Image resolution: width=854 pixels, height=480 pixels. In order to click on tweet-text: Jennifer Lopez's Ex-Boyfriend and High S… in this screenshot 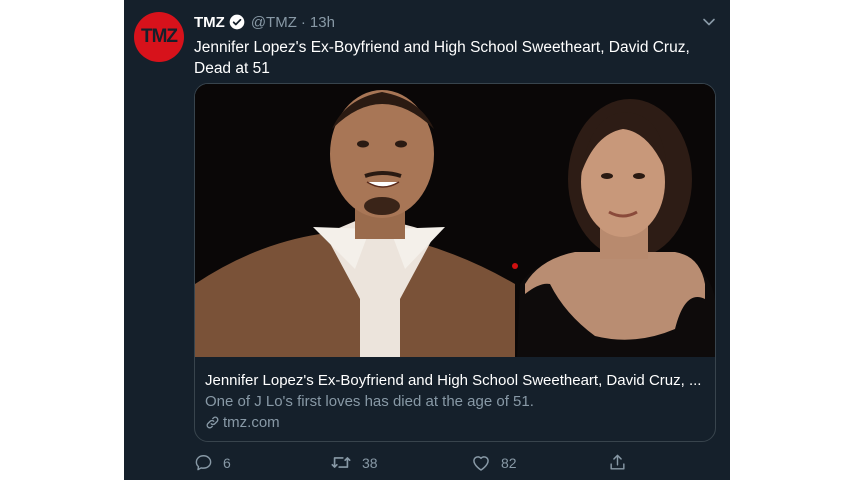, I will do `click(442, 58)`.